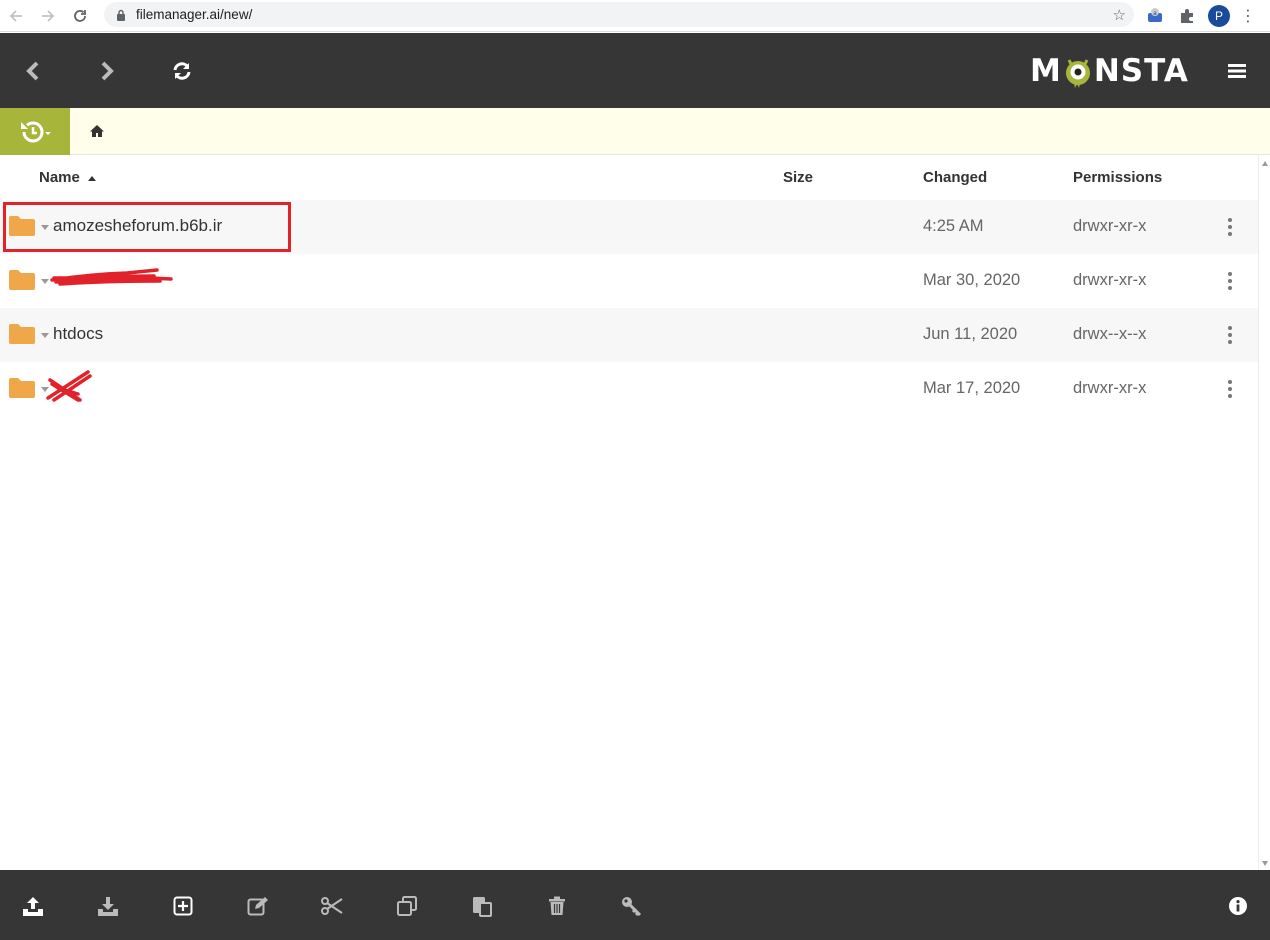 This screenshot has width=1270, height=940. I want to click on column-header-size: Size, so click(798, 177).